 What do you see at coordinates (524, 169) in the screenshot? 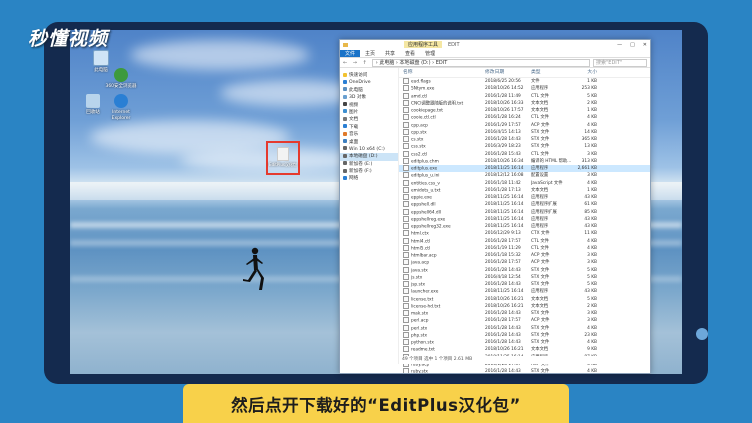
I see `file-row: editplus.exe 2018/11/25 16:14 应用程序 2,661 KB` at bounding box center [524, 169].